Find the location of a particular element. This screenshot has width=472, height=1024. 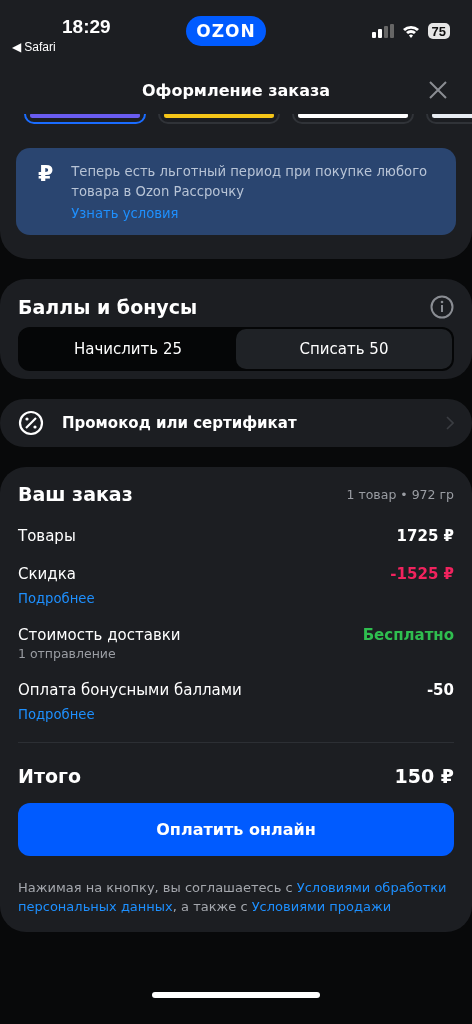

page-title: Оформление заказа is located at coordinates (236, 90).